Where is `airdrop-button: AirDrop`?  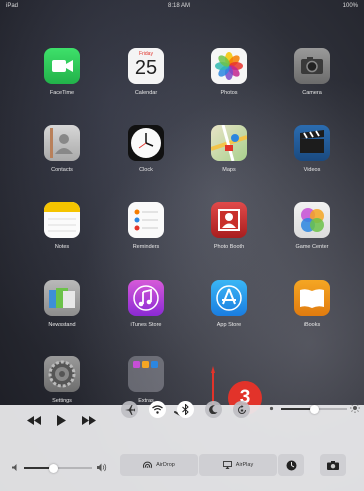 airdrop-button: AirDrop is located at coordinates (159, 465).